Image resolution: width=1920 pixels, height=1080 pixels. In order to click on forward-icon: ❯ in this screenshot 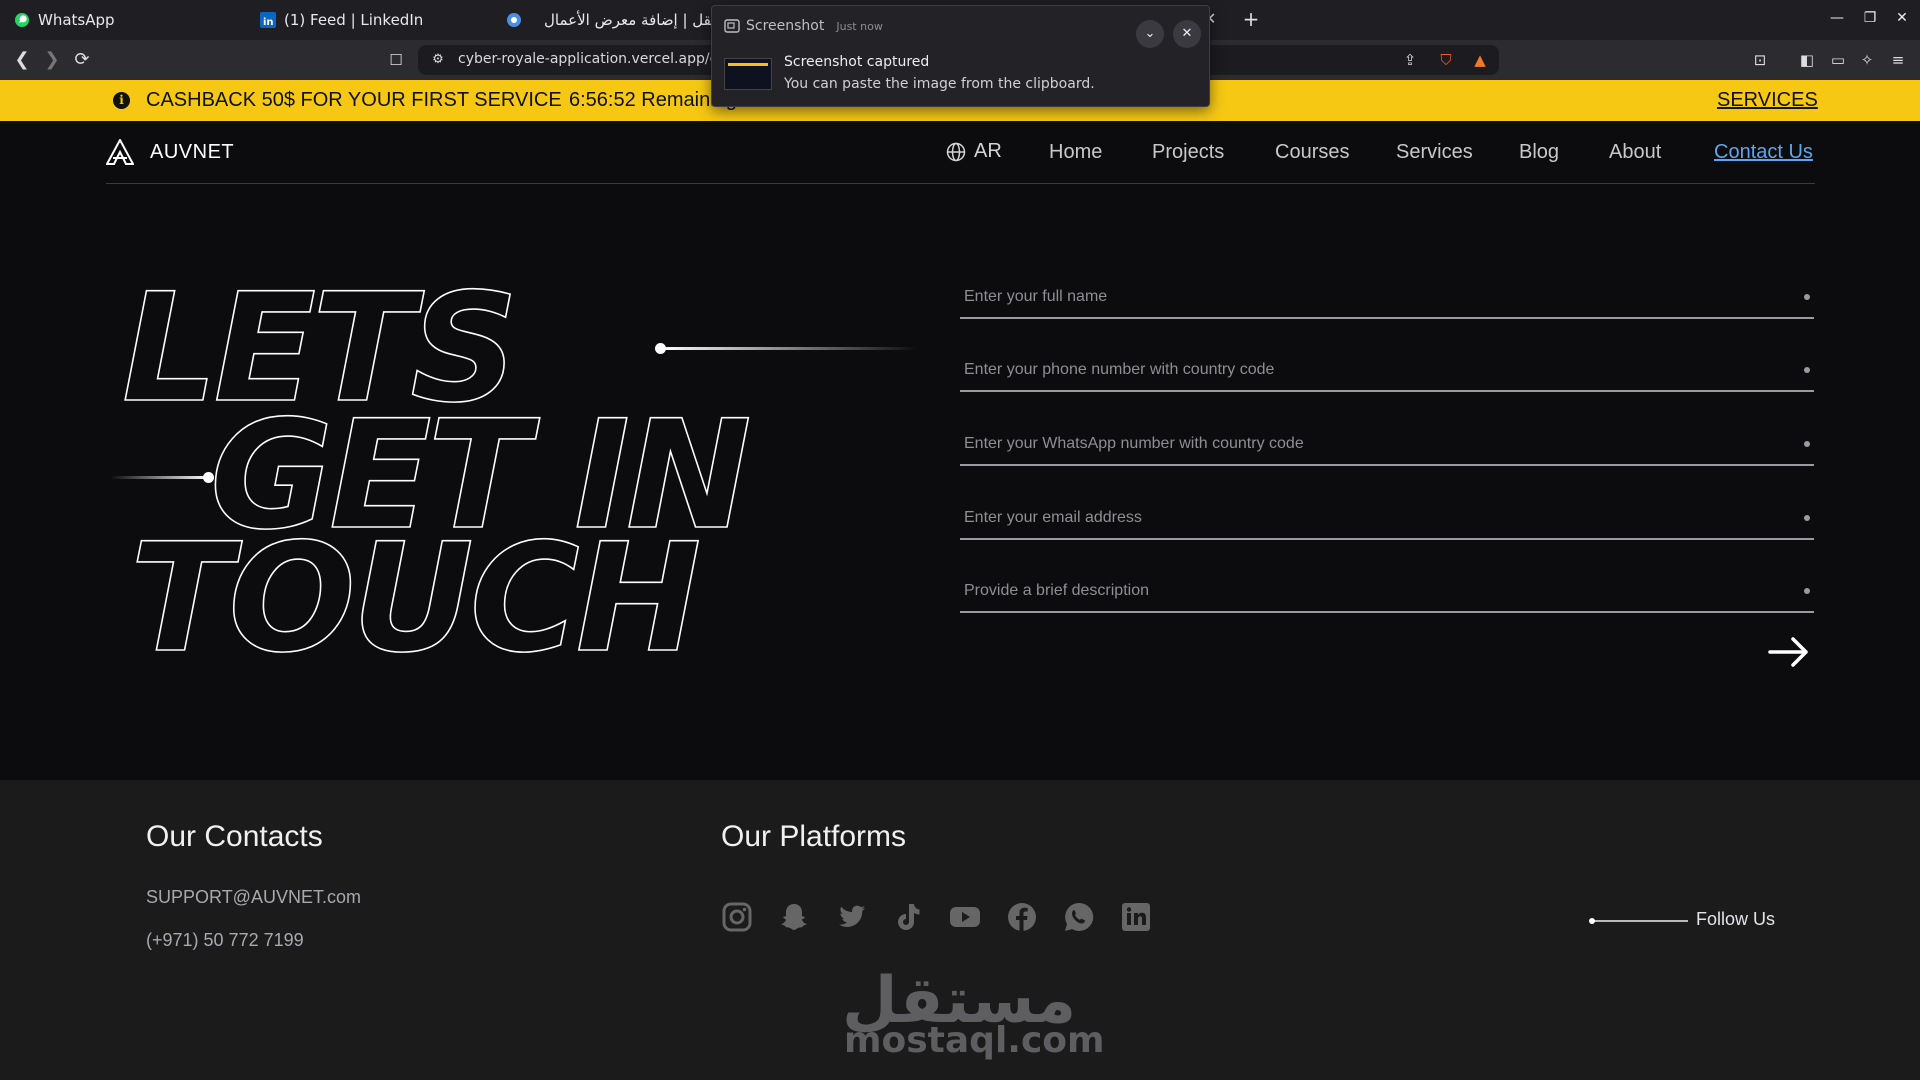, I will do `click(52, 60)`.